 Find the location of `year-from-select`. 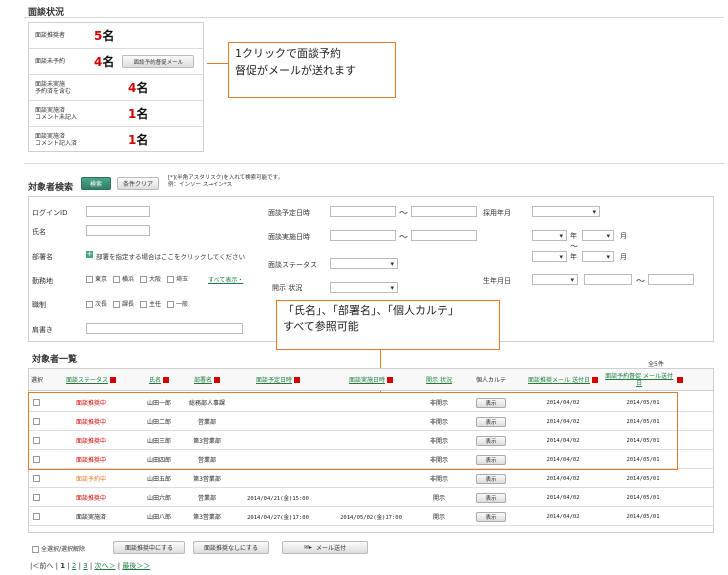

year-from-select is located at coordinates (549, 235).